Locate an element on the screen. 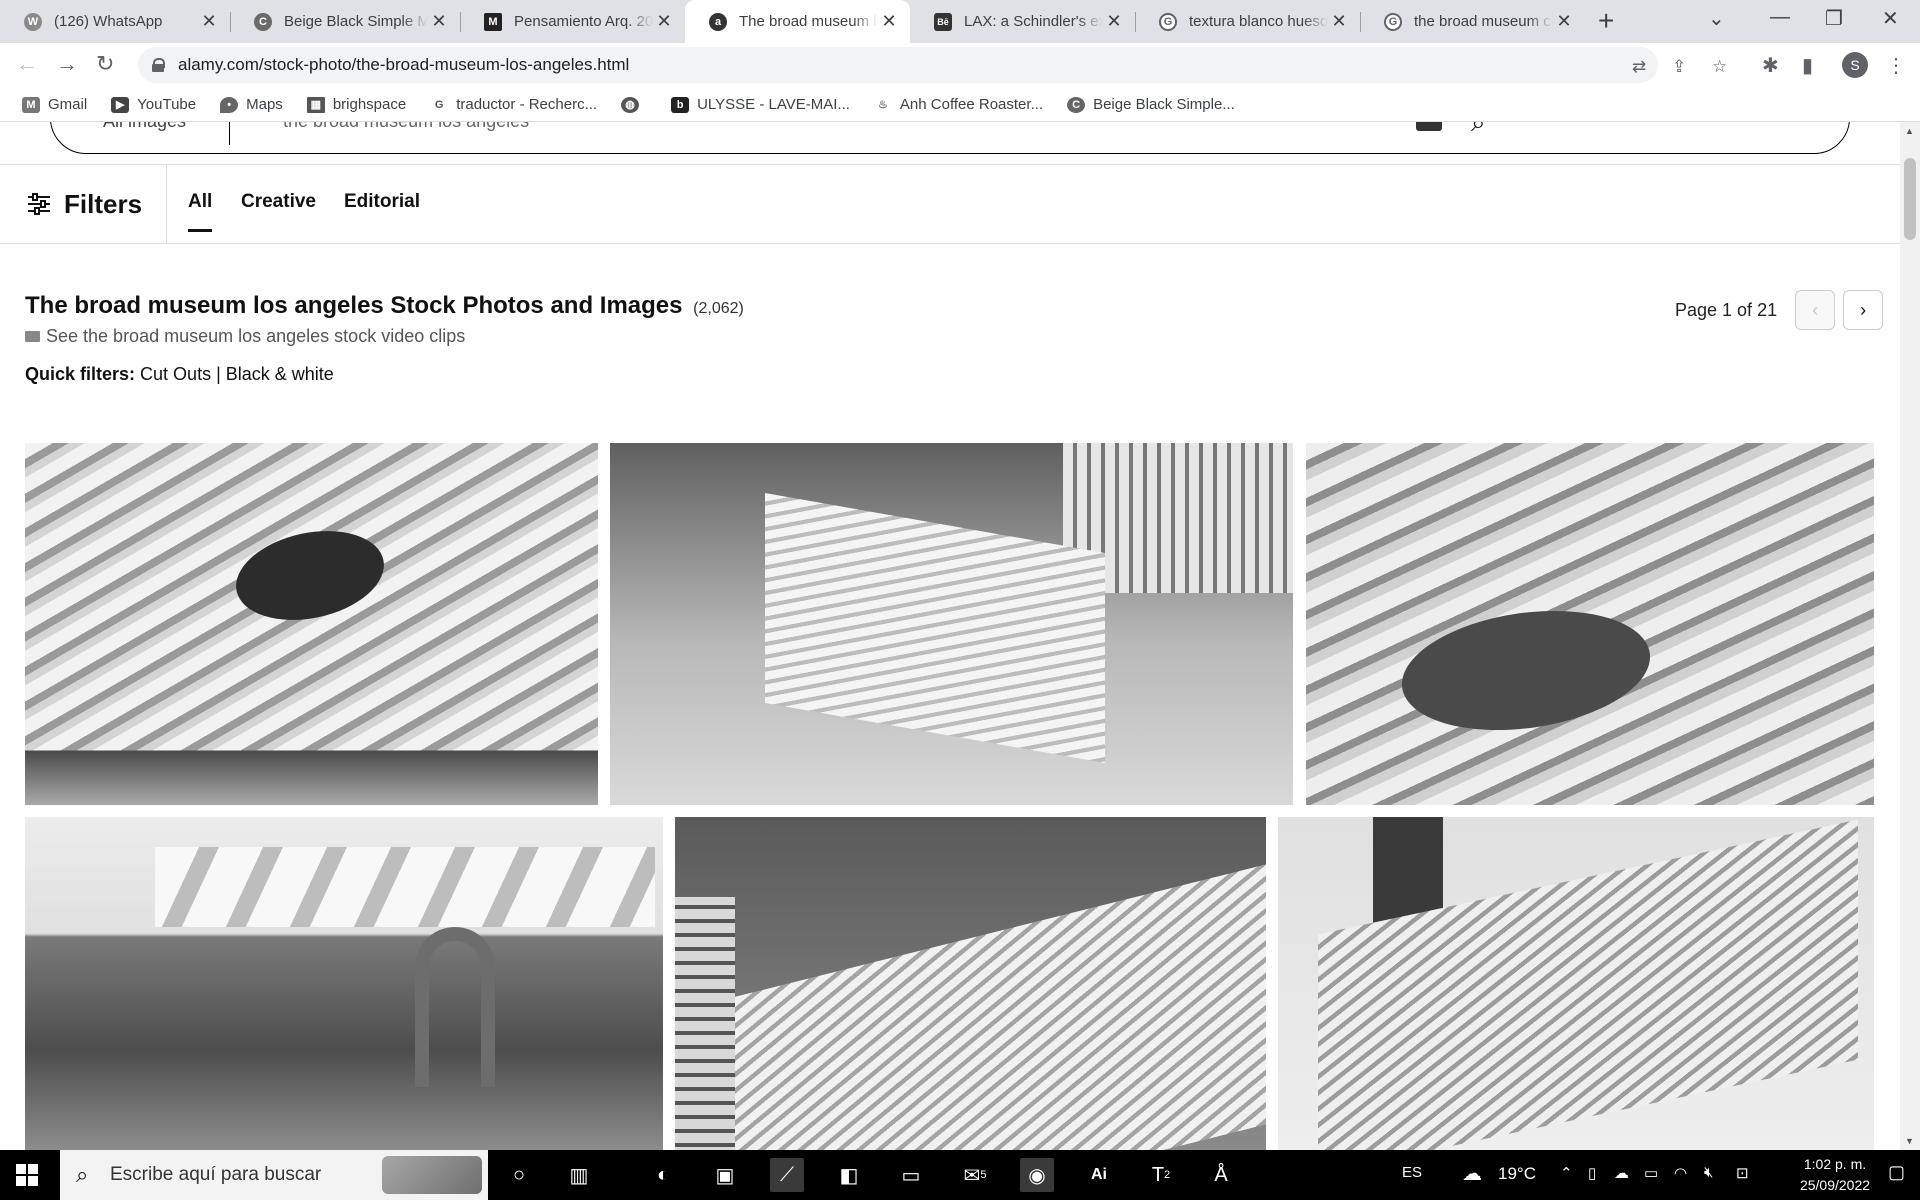  scroll-up-icon: ▲ is located at coordinates (1909, 131).